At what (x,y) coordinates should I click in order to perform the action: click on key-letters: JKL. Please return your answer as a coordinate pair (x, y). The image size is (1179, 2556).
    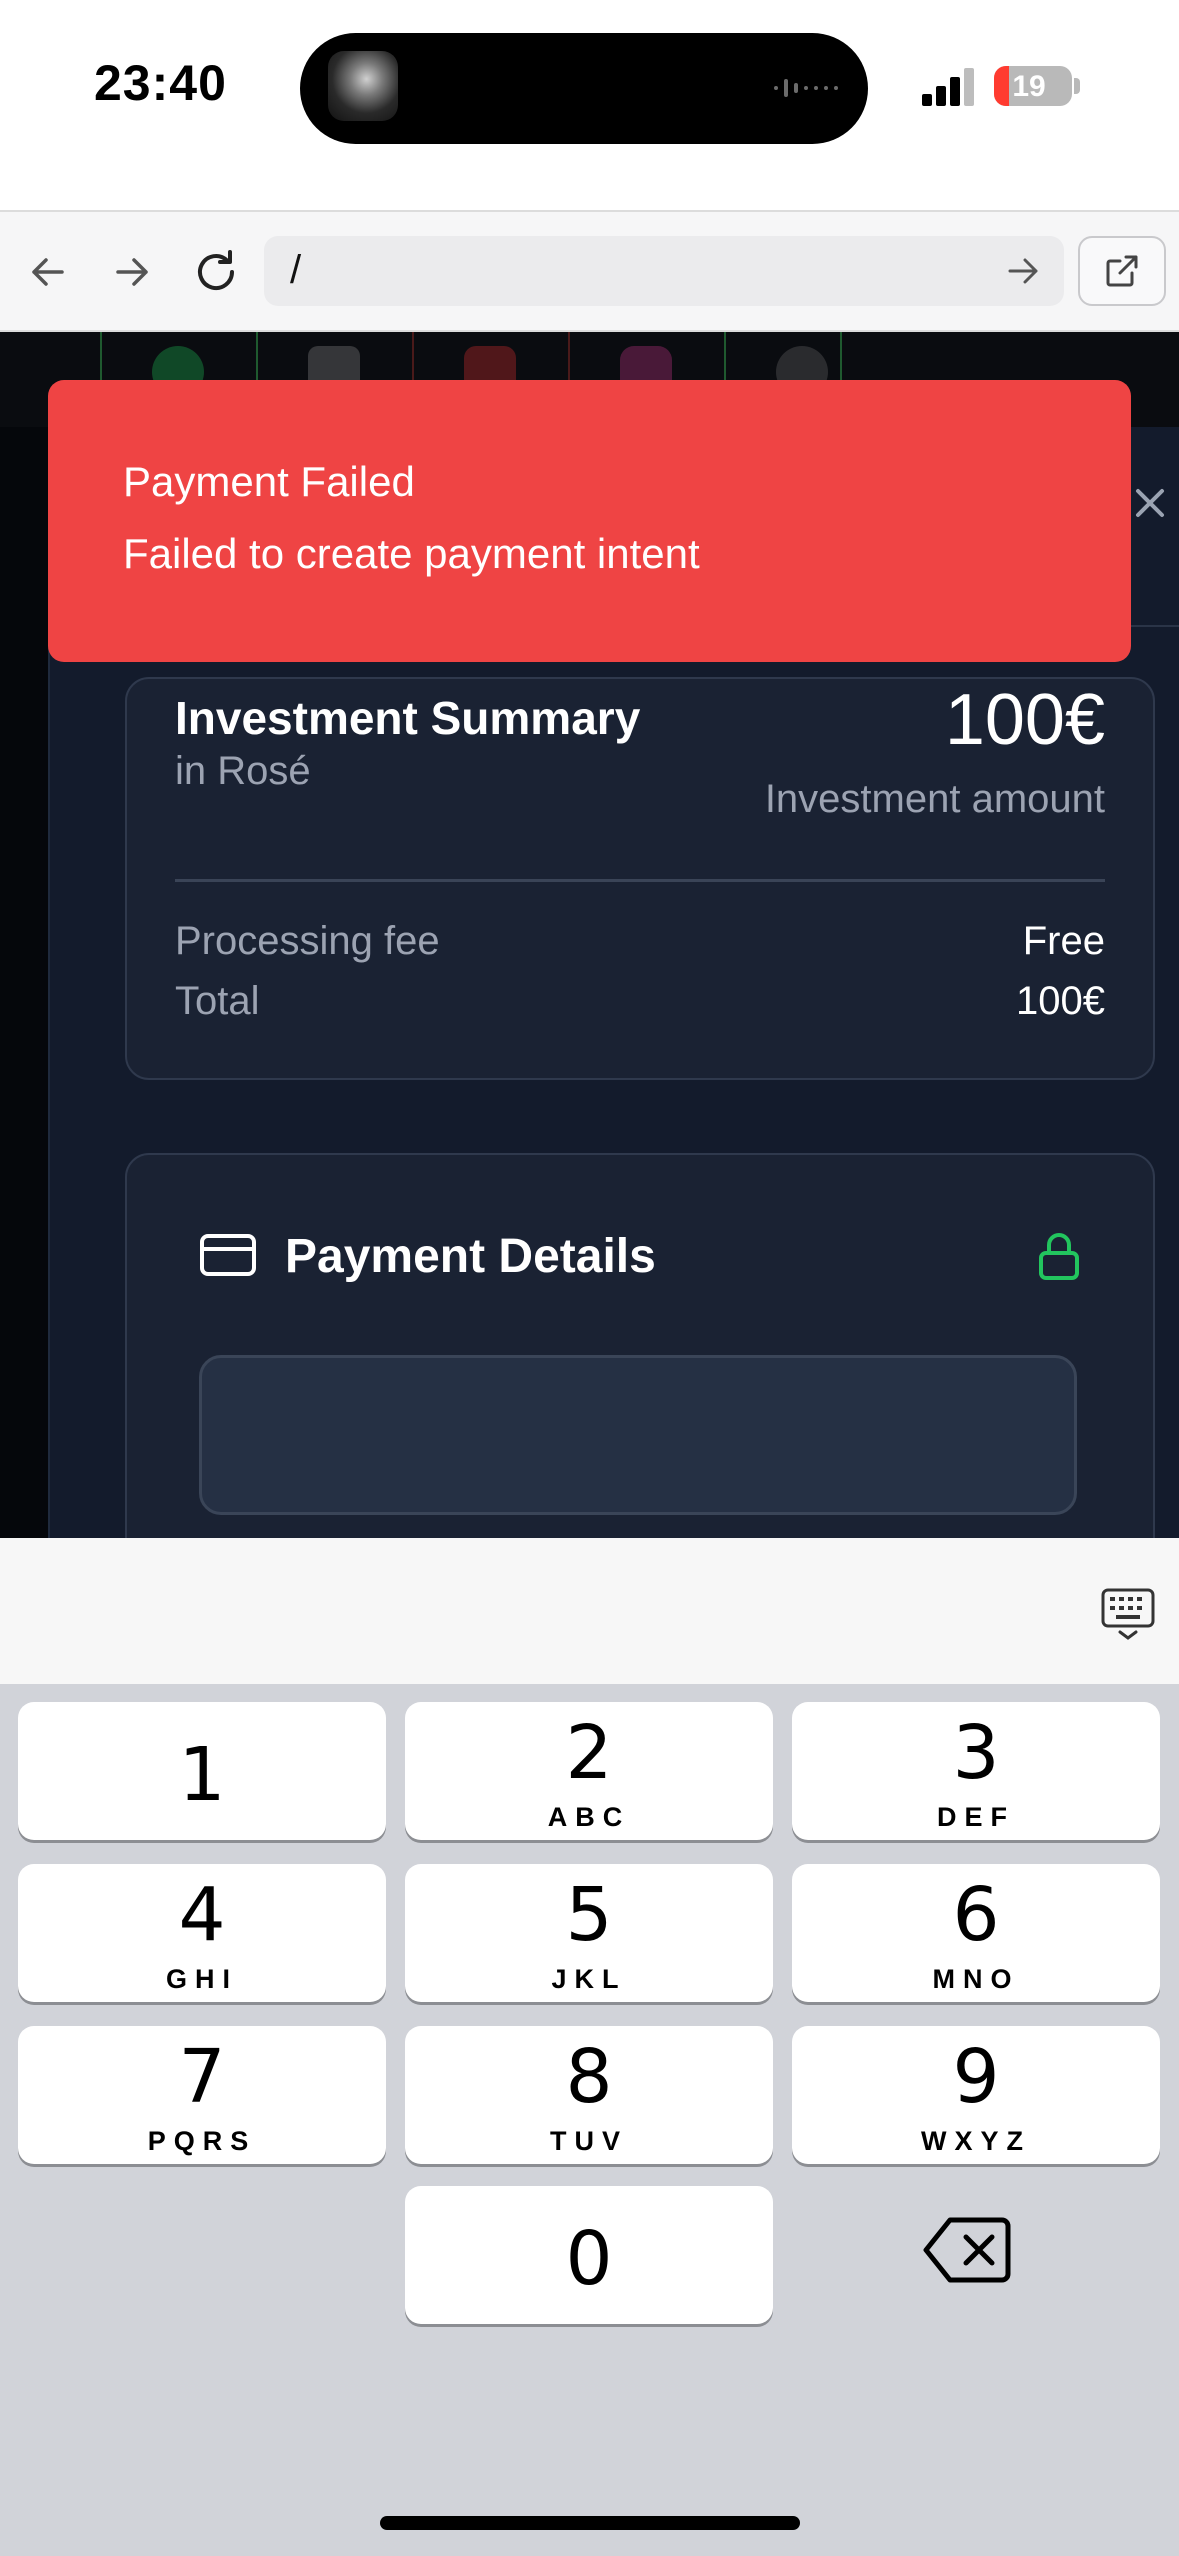
    Looking at the image, I should click on (589, 1979).